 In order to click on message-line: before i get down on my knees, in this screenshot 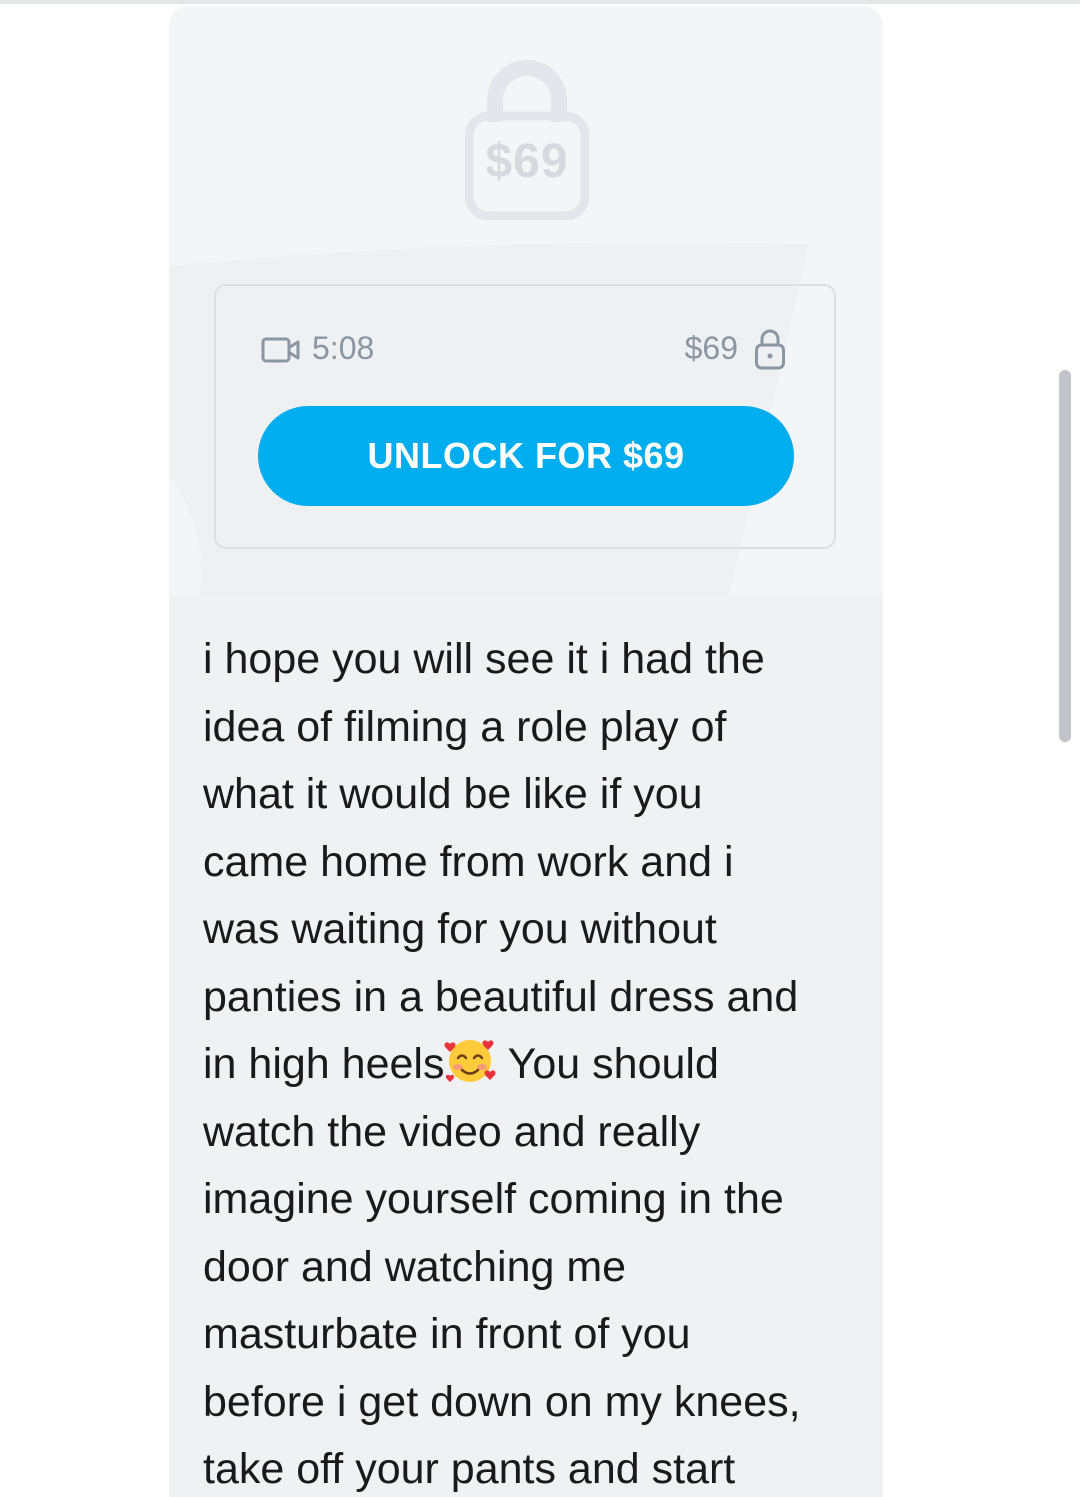, I will do `click(502, 1401)`.